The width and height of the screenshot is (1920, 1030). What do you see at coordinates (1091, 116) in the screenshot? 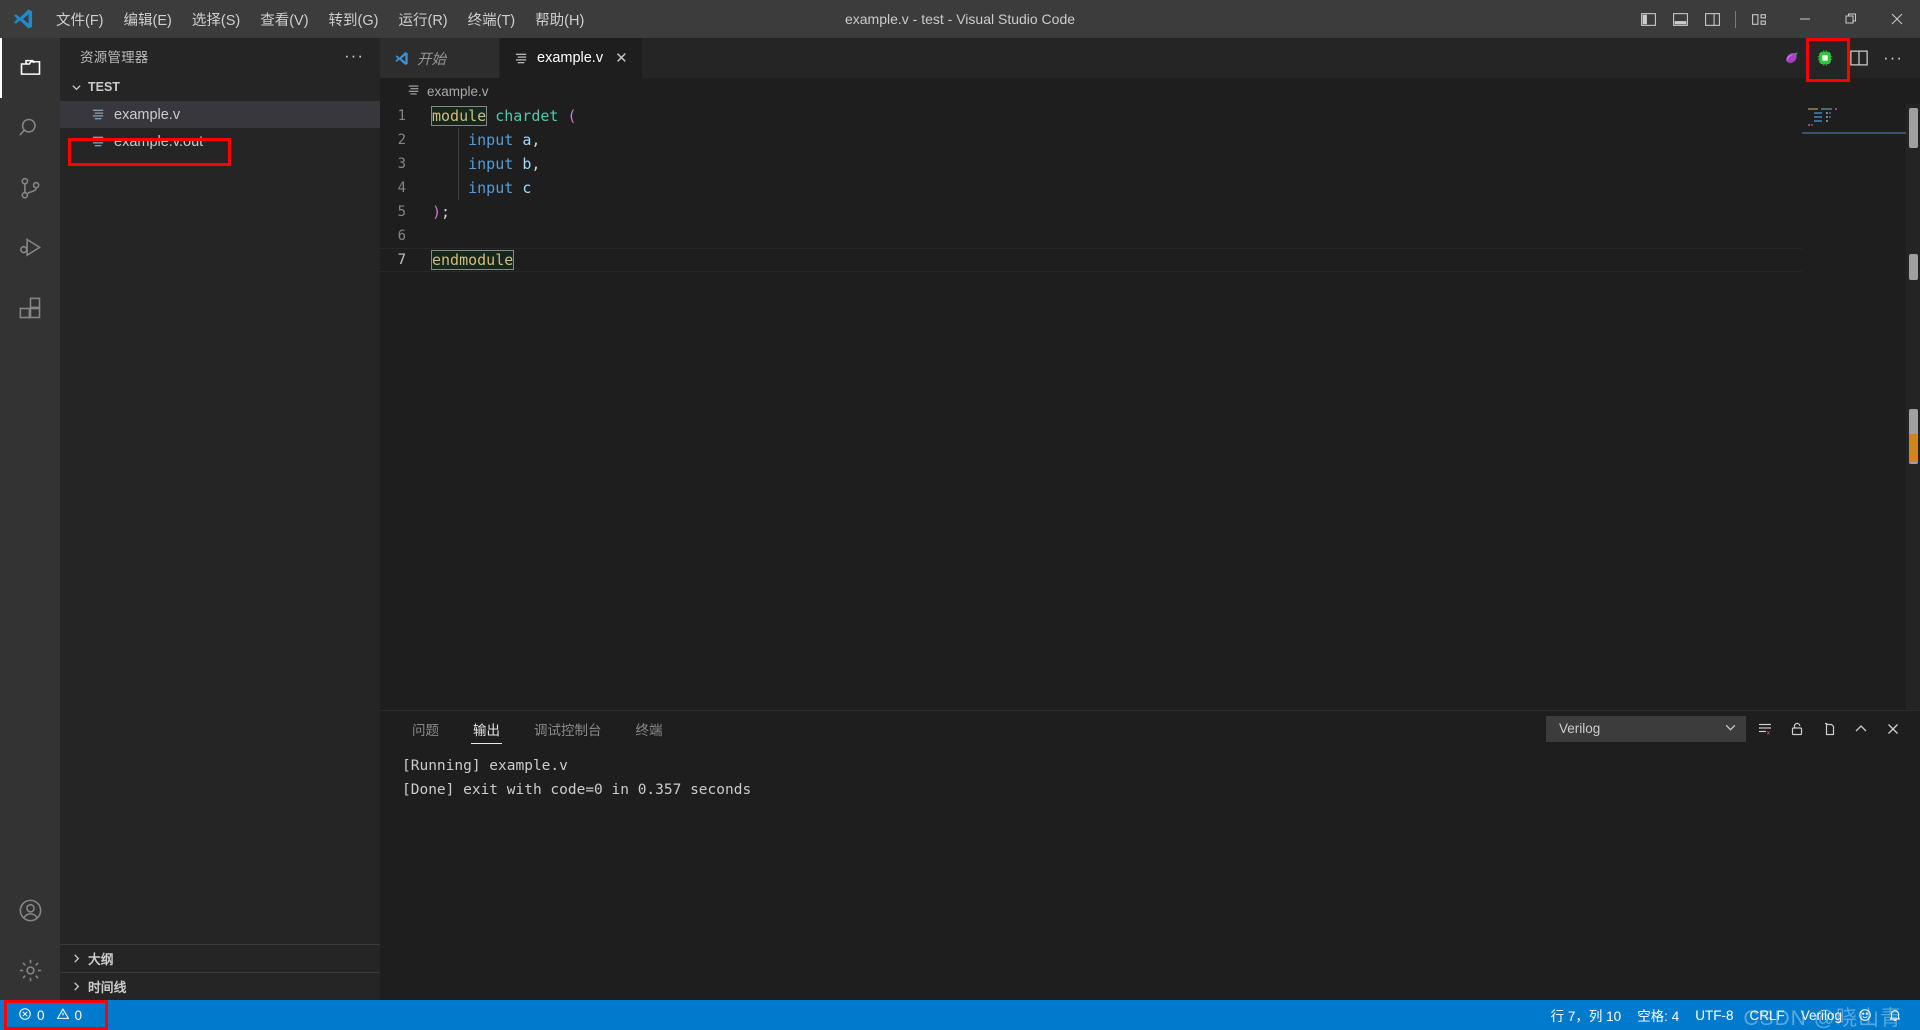
I see `code-line: 1 module chardet (` at bounding box center [1091, 116].